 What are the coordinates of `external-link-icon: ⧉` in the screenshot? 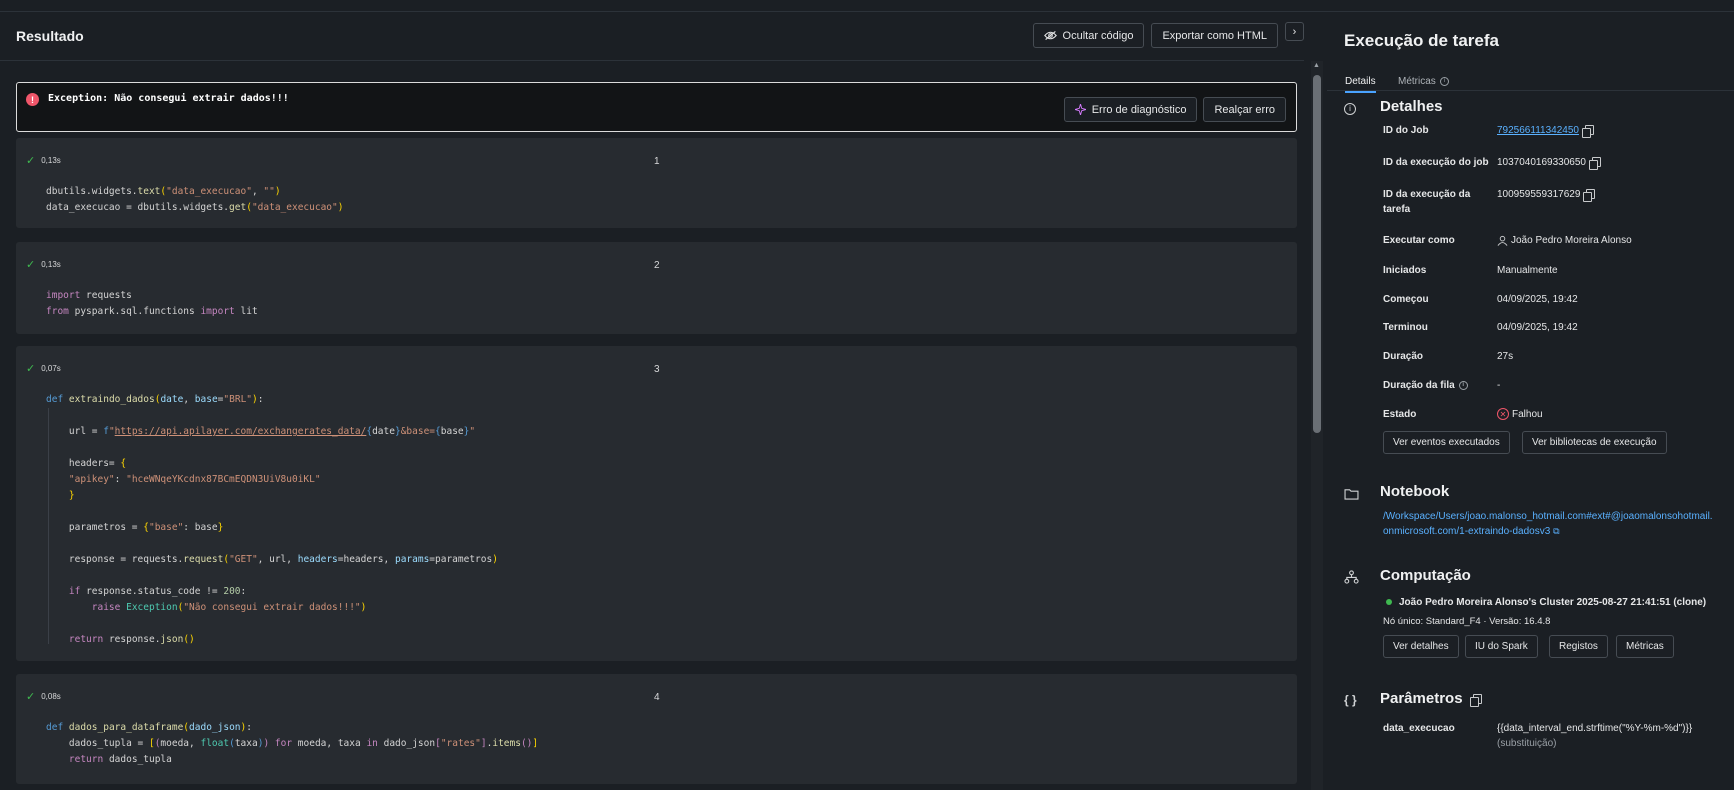 It's located at (1556, 531).